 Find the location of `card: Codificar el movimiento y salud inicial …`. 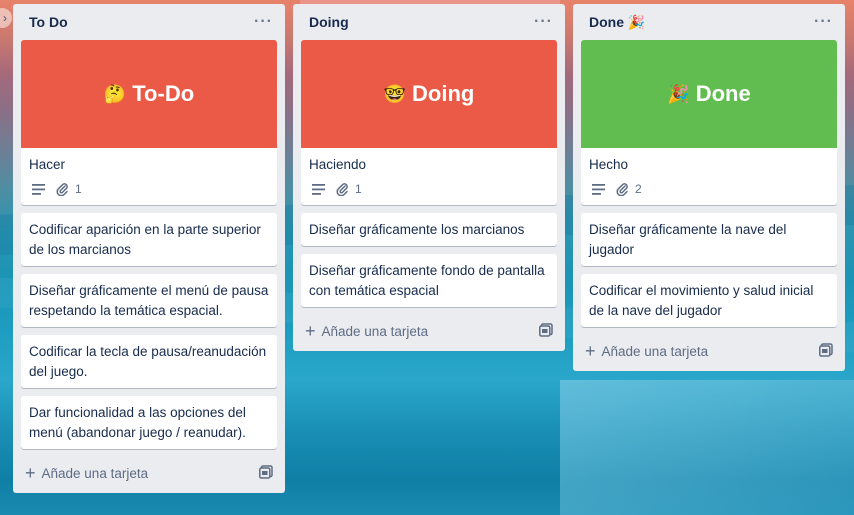

card: Codificar el movimiento y salud inicial … is located at coordinates (709, 300).